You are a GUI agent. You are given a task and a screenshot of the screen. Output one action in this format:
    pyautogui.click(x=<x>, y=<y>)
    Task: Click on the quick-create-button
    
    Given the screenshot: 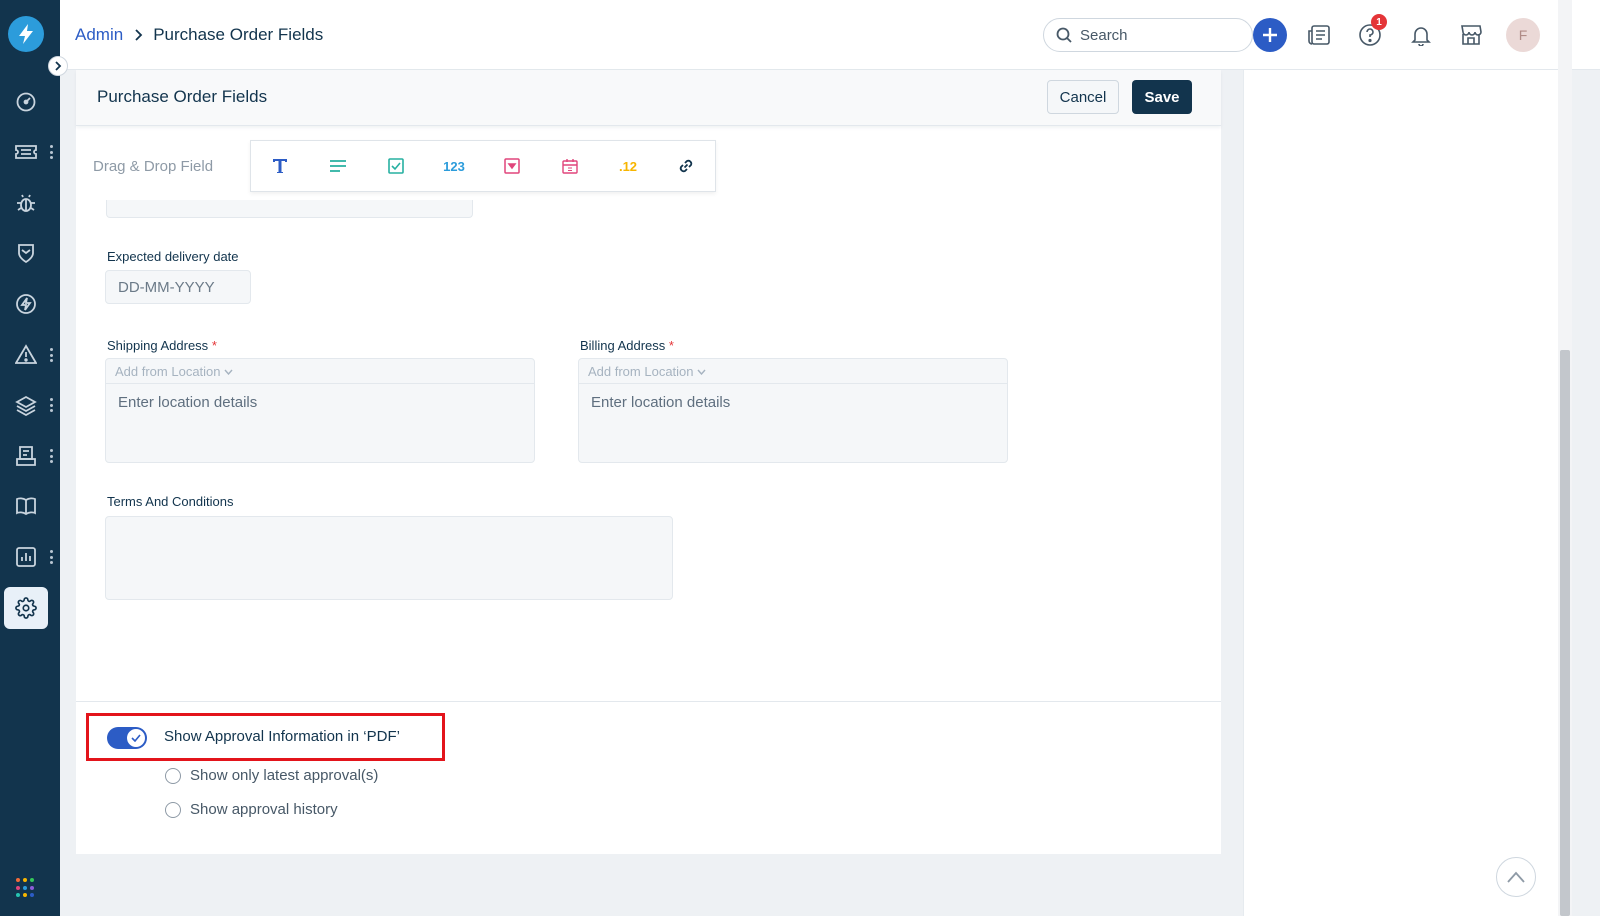 What is the action you would take?
    pyautogui.click(x=1270, y=35)
    